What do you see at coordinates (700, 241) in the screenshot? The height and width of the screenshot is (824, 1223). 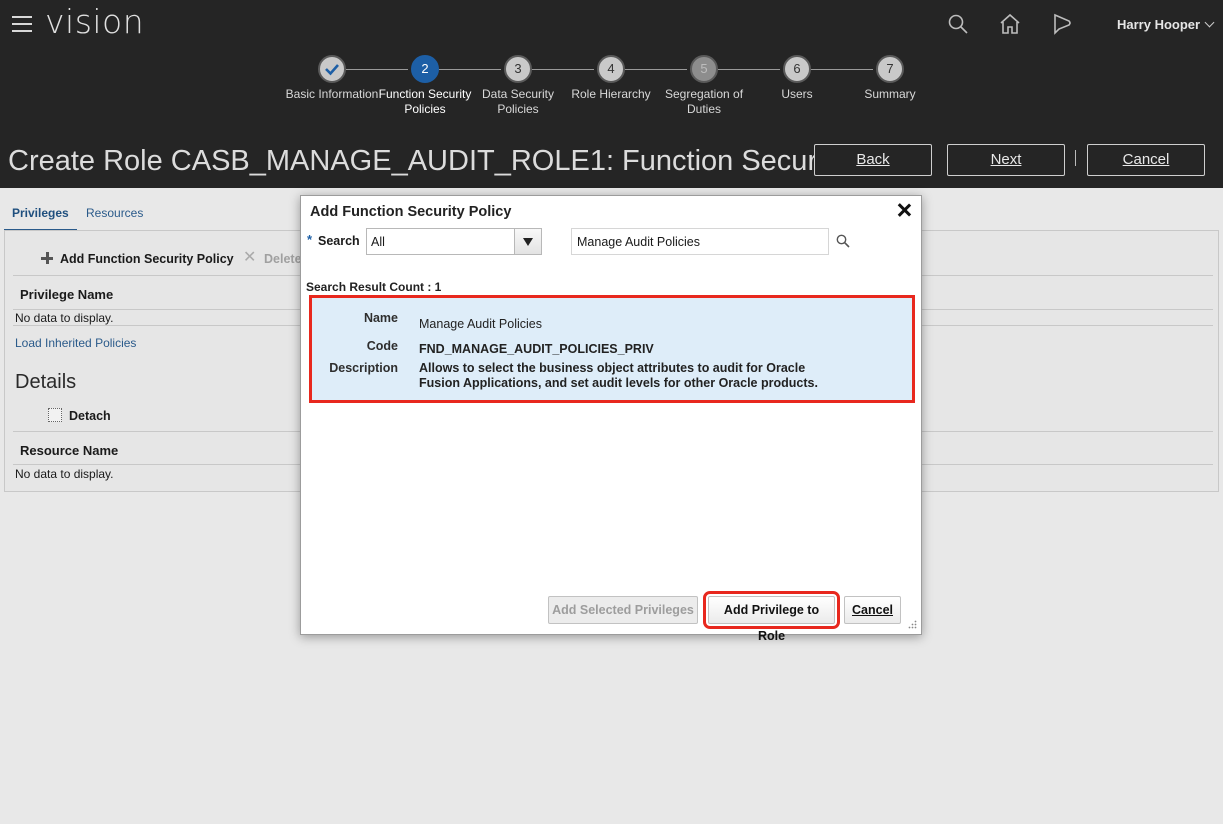 I see `search-input: Manage Audit Policies` at bounding box center [700, 241].